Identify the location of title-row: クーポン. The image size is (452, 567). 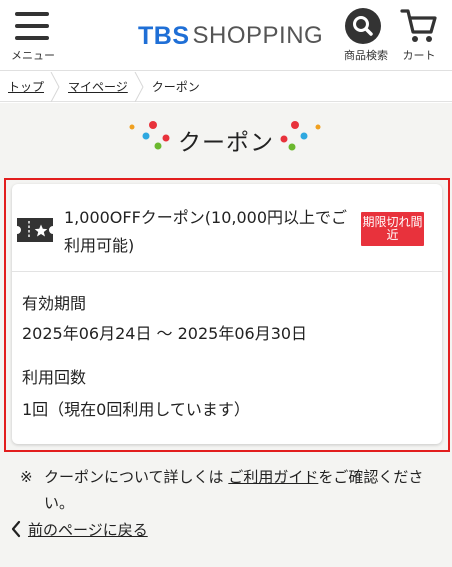
(226, 139).